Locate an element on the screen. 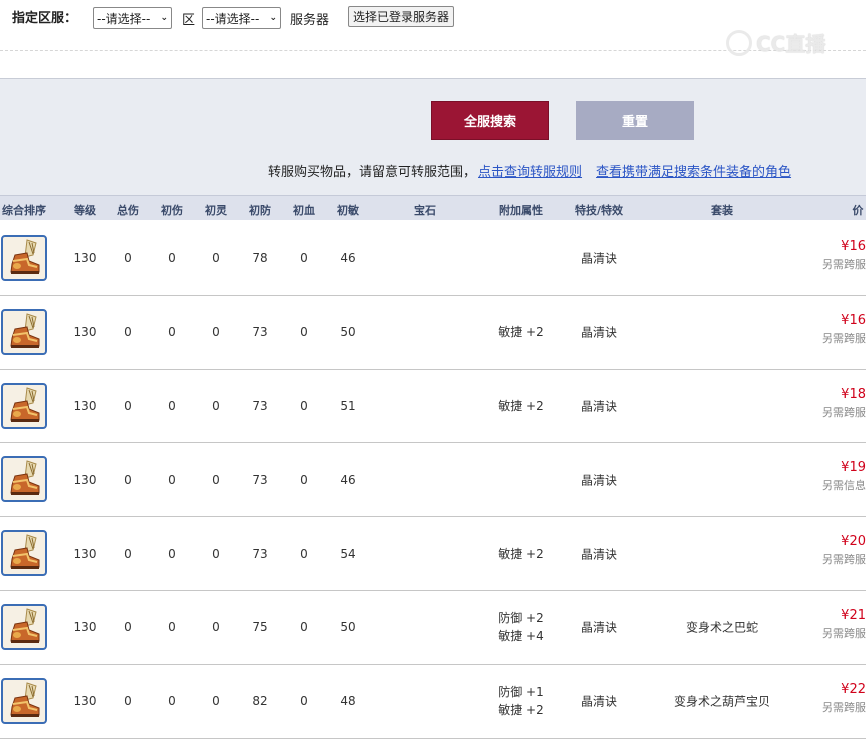 This screenshot has width=866, height=739. cell-agi: 50 is located at coordinates (348, 332).